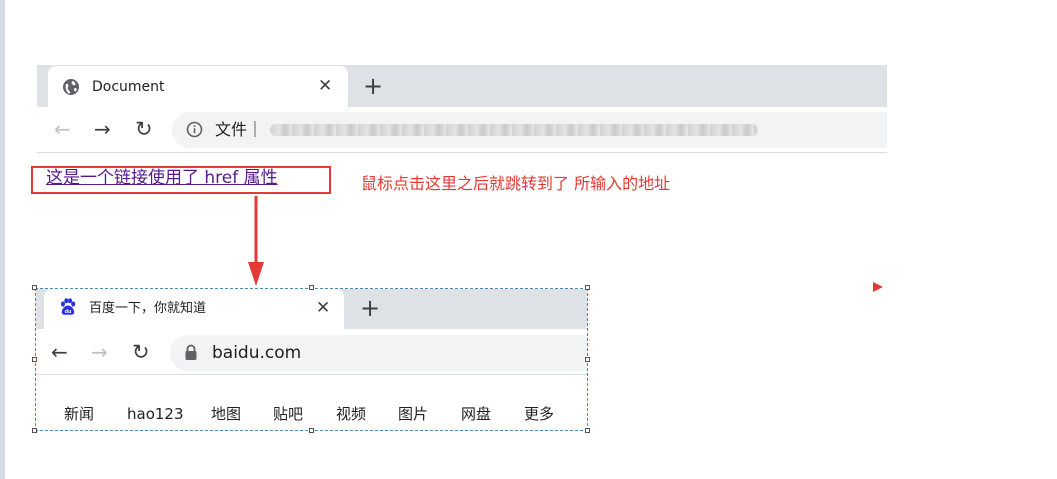  I want to click on resize-handle-left, so click(34, 359).